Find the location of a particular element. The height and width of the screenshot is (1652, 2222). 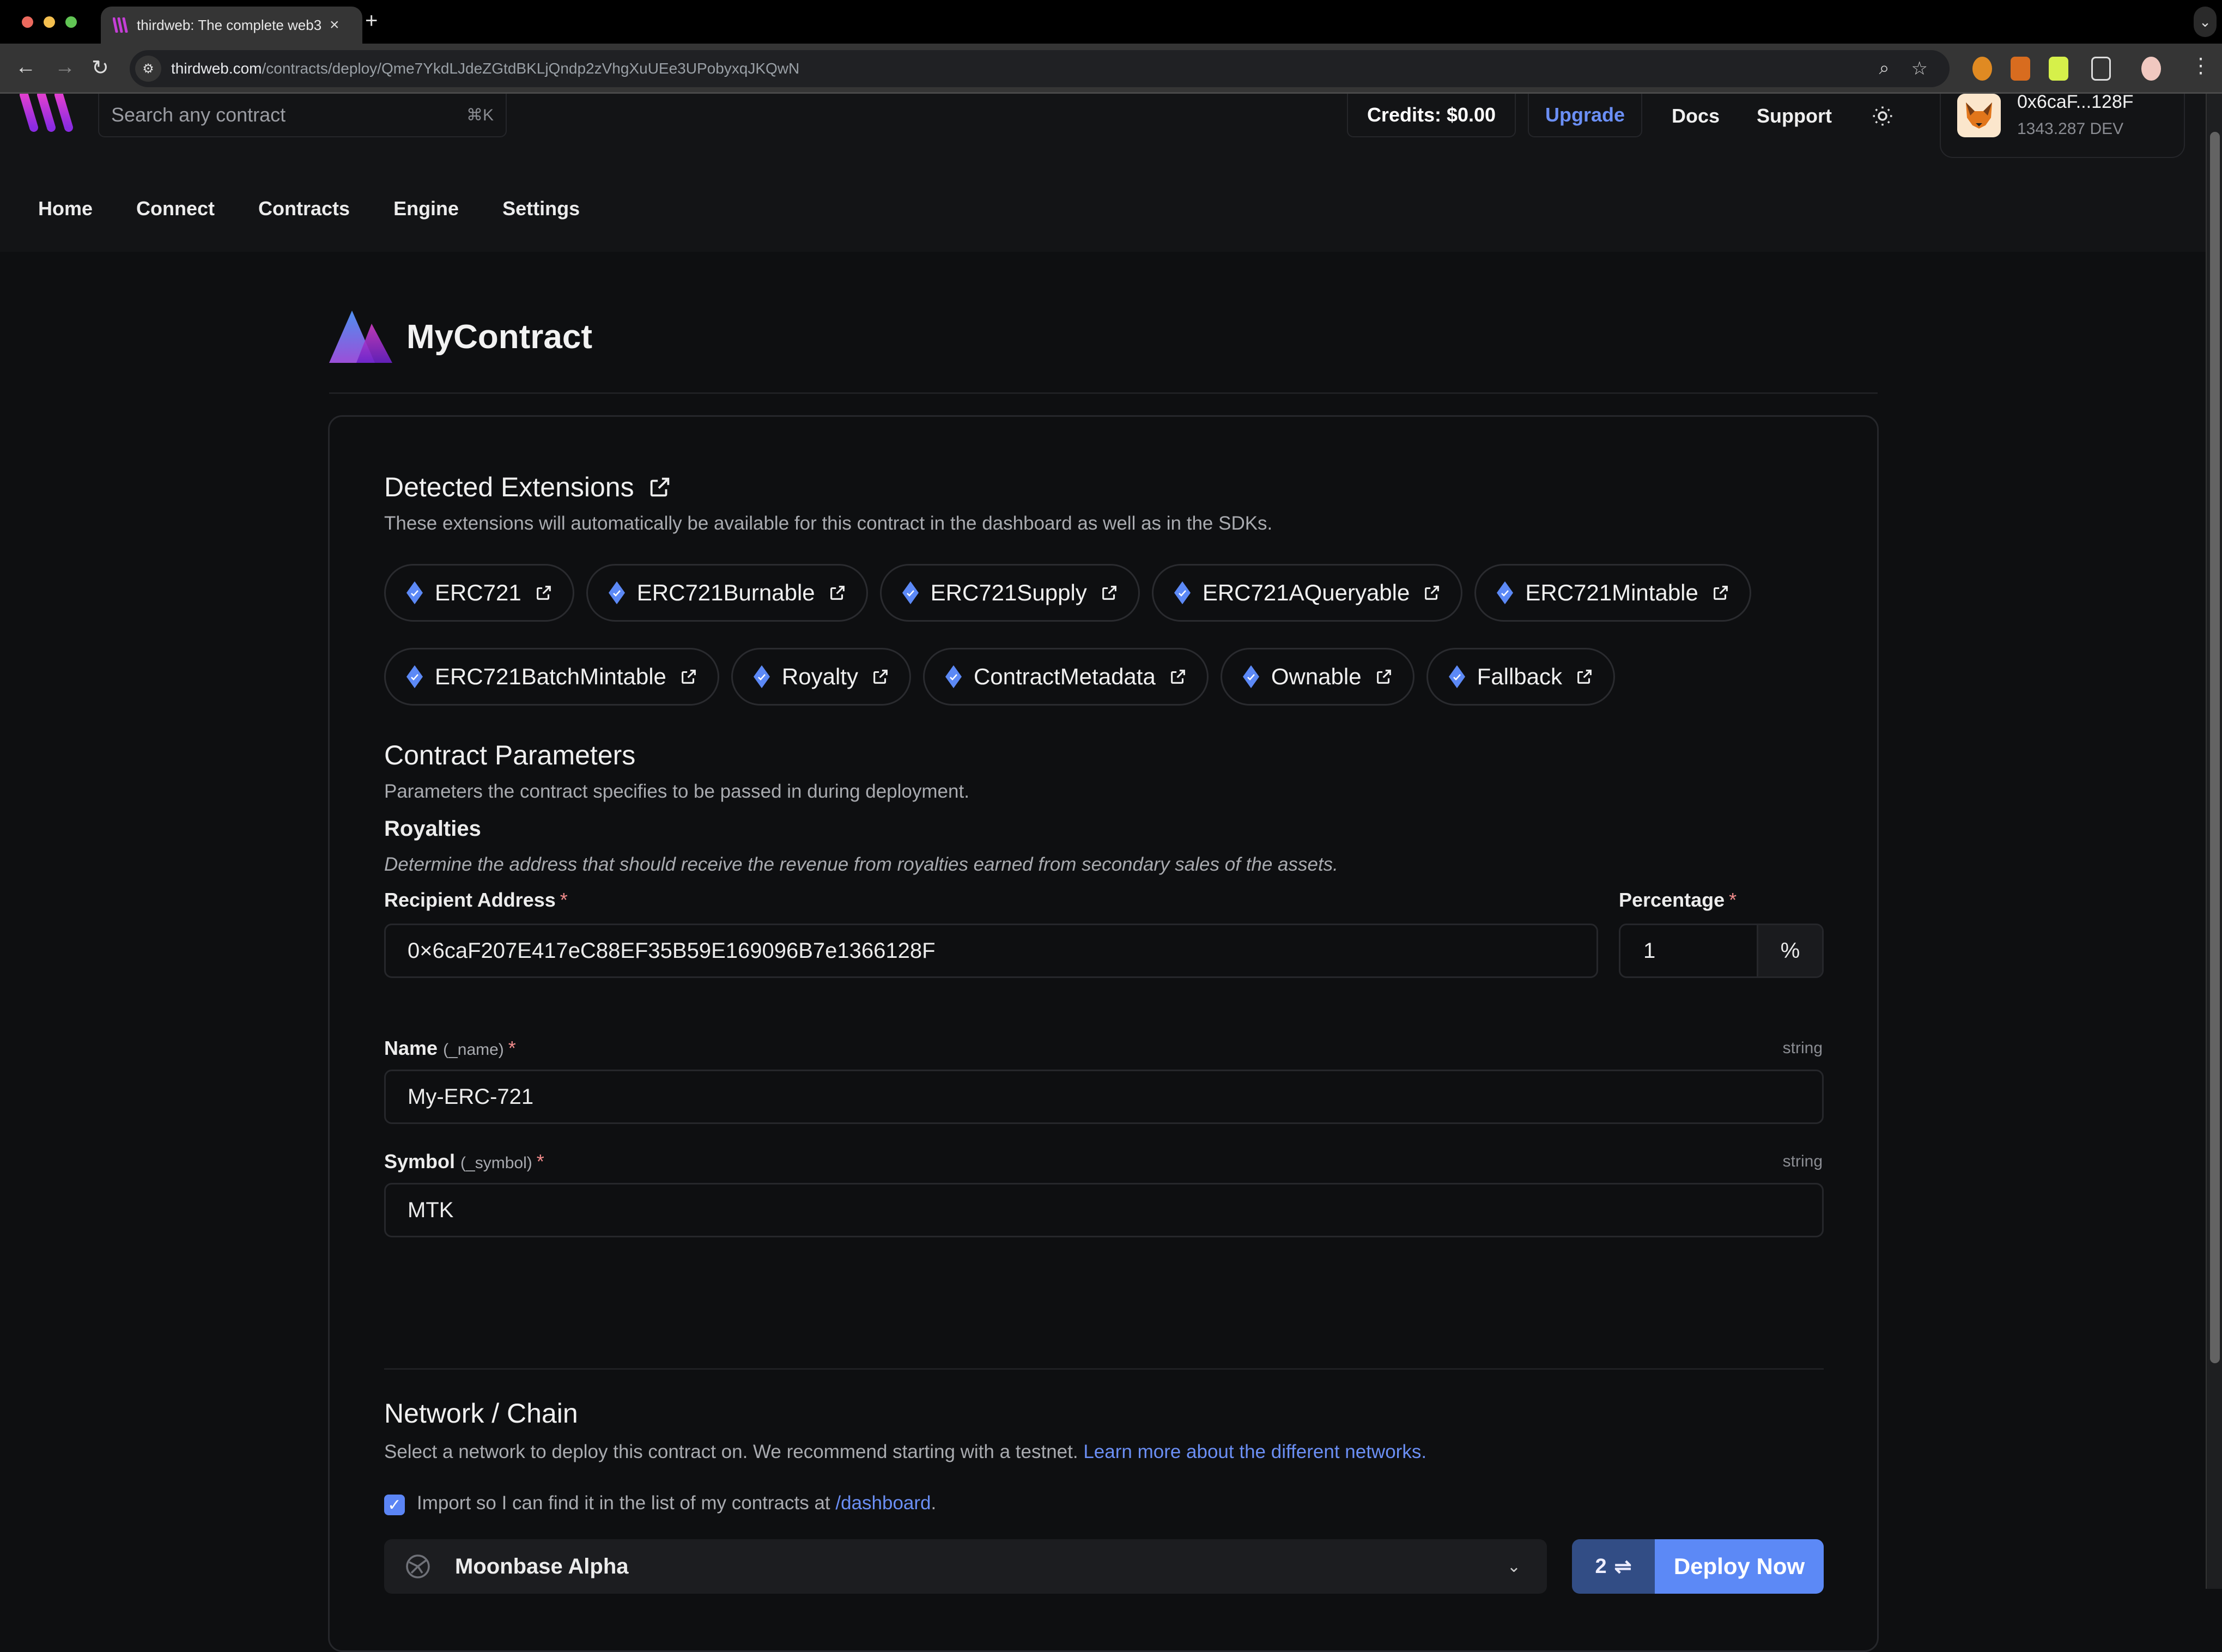

symbol-value: MTK is located at coordinates (431, 1210).